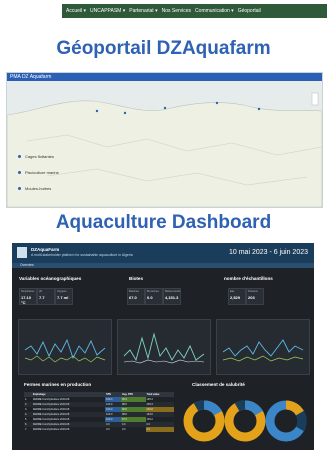 This screenshot has height=452, width=327. What do you see at coordinates (58, 384) in the screenshot?
I see `section-farms: Fermes marines en production` at bounding box center [58, 384].